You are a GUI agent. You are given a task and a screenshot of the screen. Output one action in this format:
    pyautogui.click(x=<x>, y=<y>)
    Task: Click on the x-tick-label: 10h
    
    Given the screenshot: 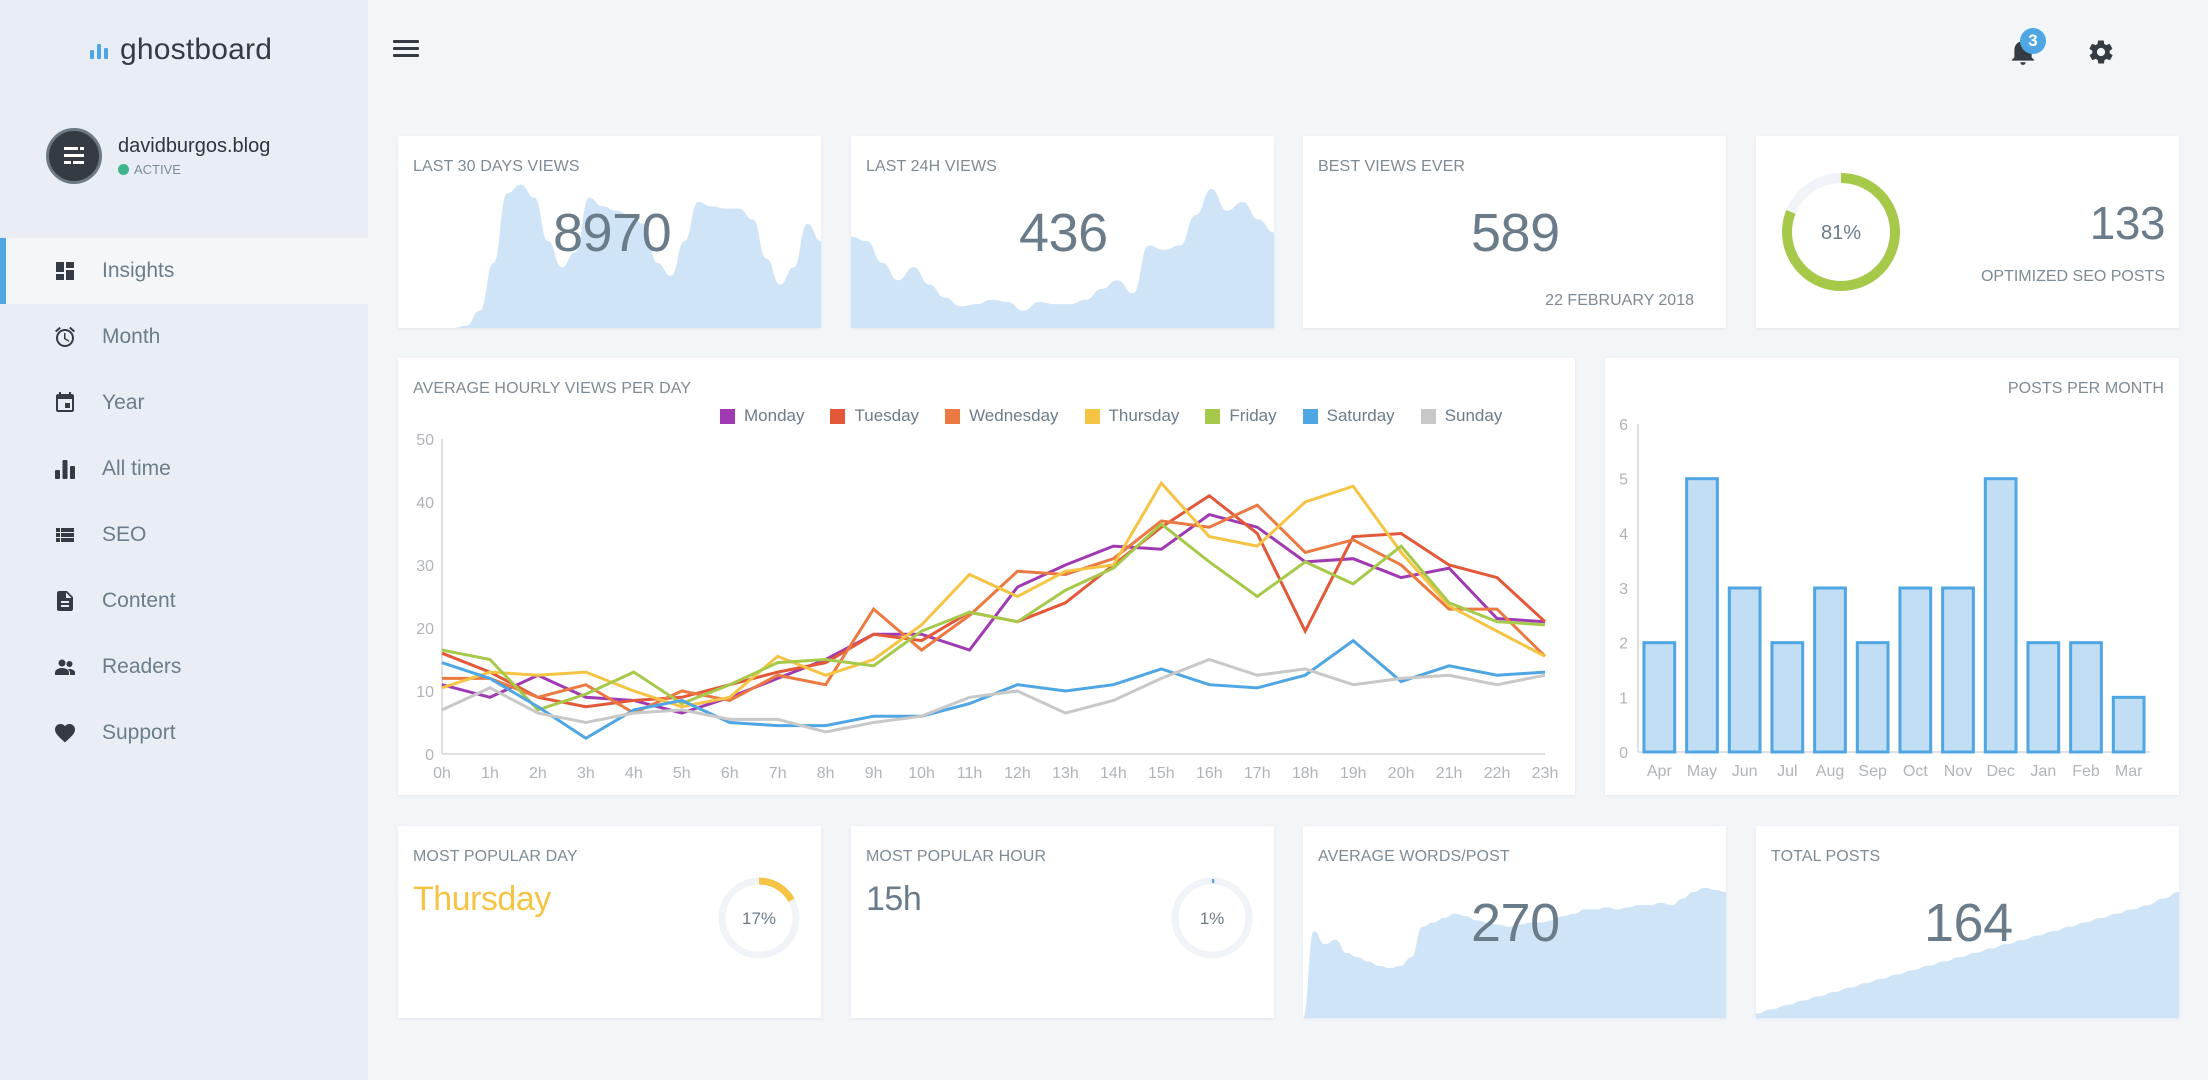 What is the action you would take?
    pyautogui.click(x=921, y=773)
    